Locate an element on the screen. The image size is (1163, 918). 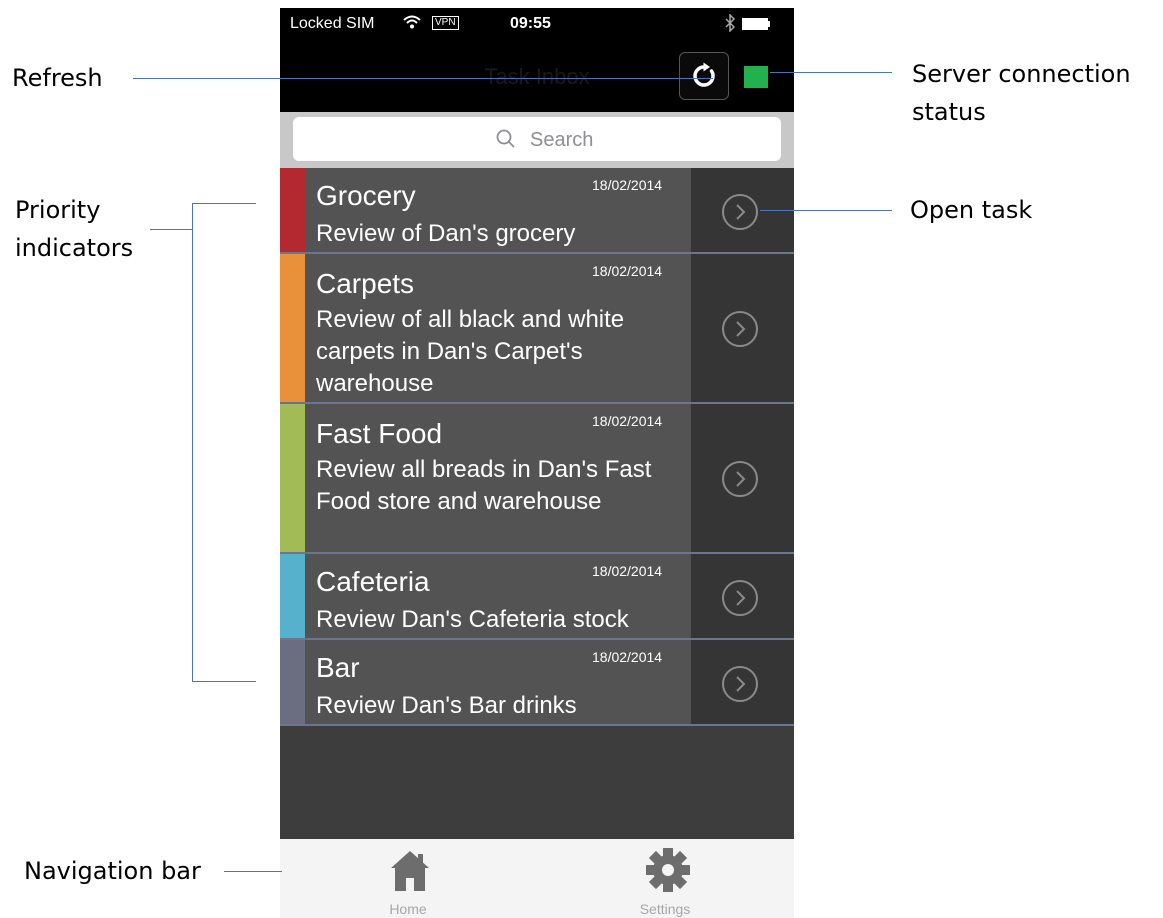
callout-server-status-line2: status is located at coordinates (949, 112).